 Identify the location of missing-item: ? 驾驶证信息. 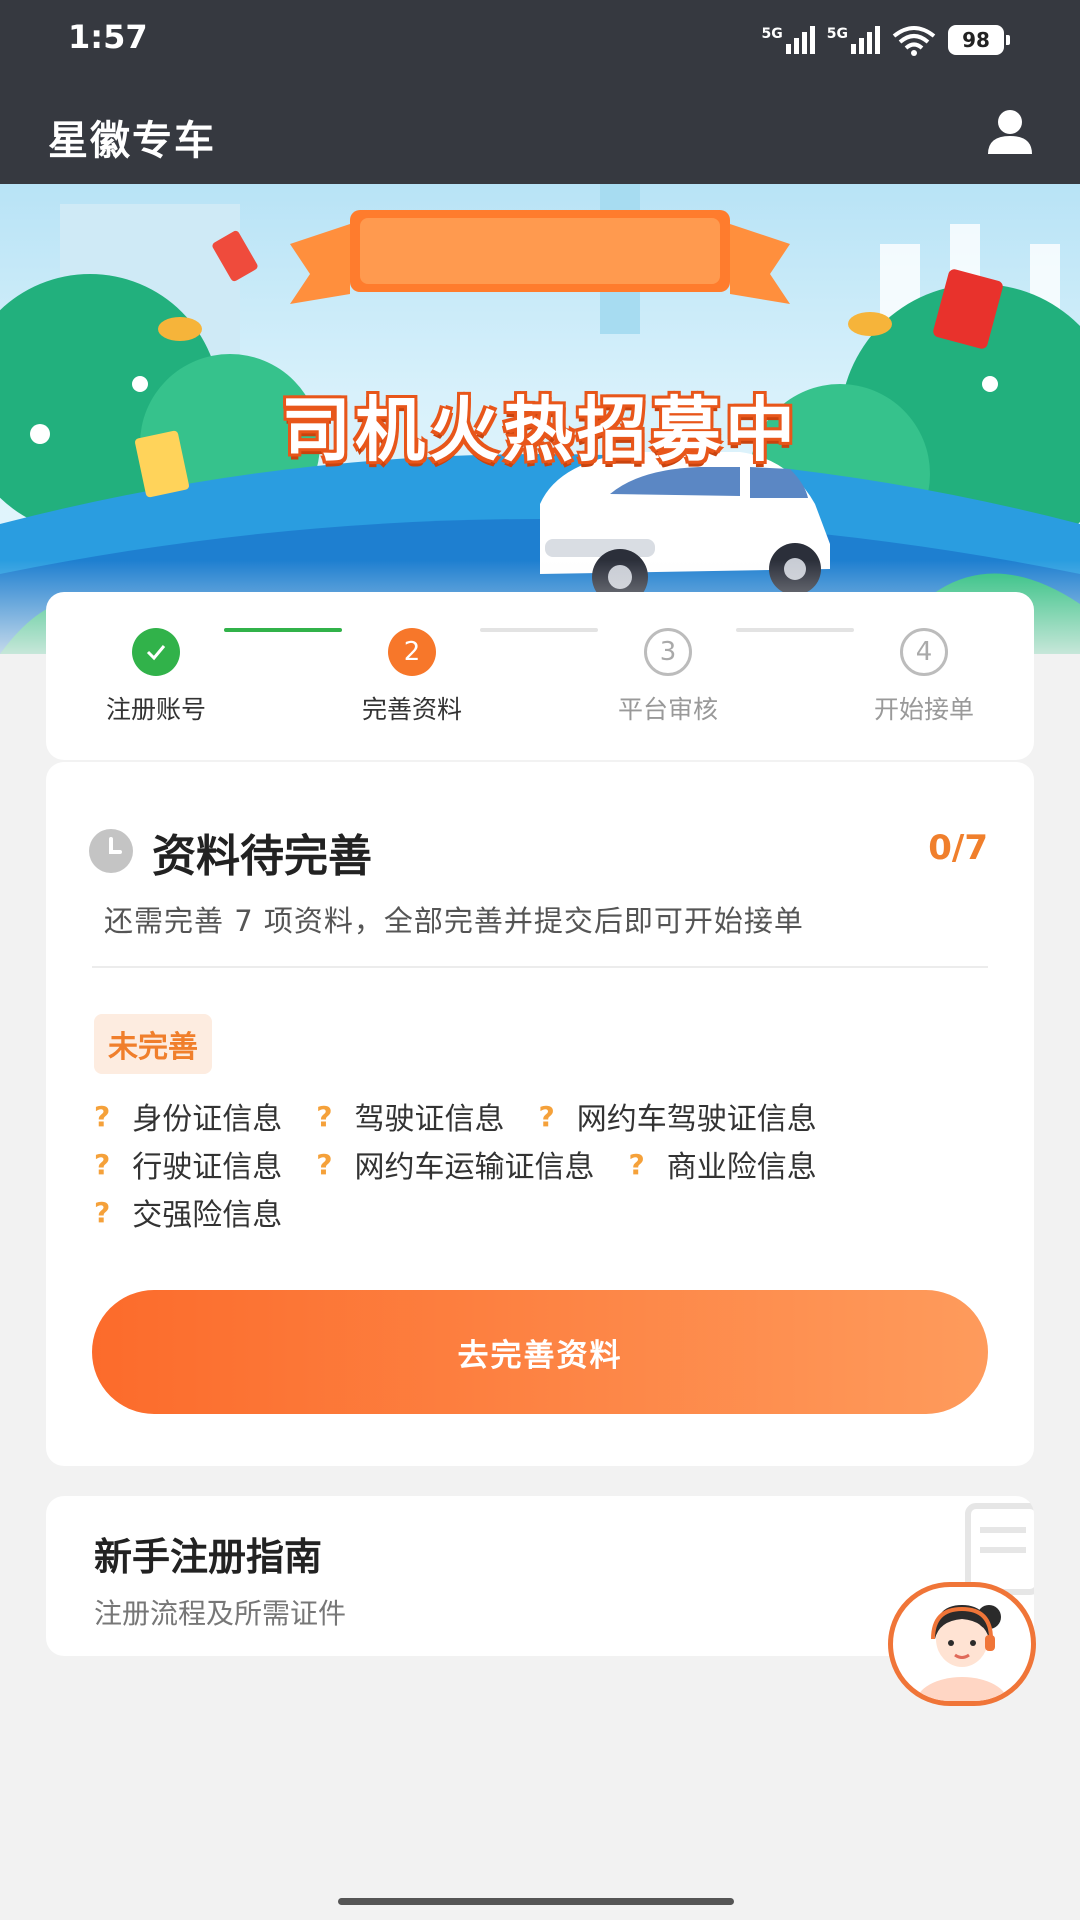
(410, 1116).